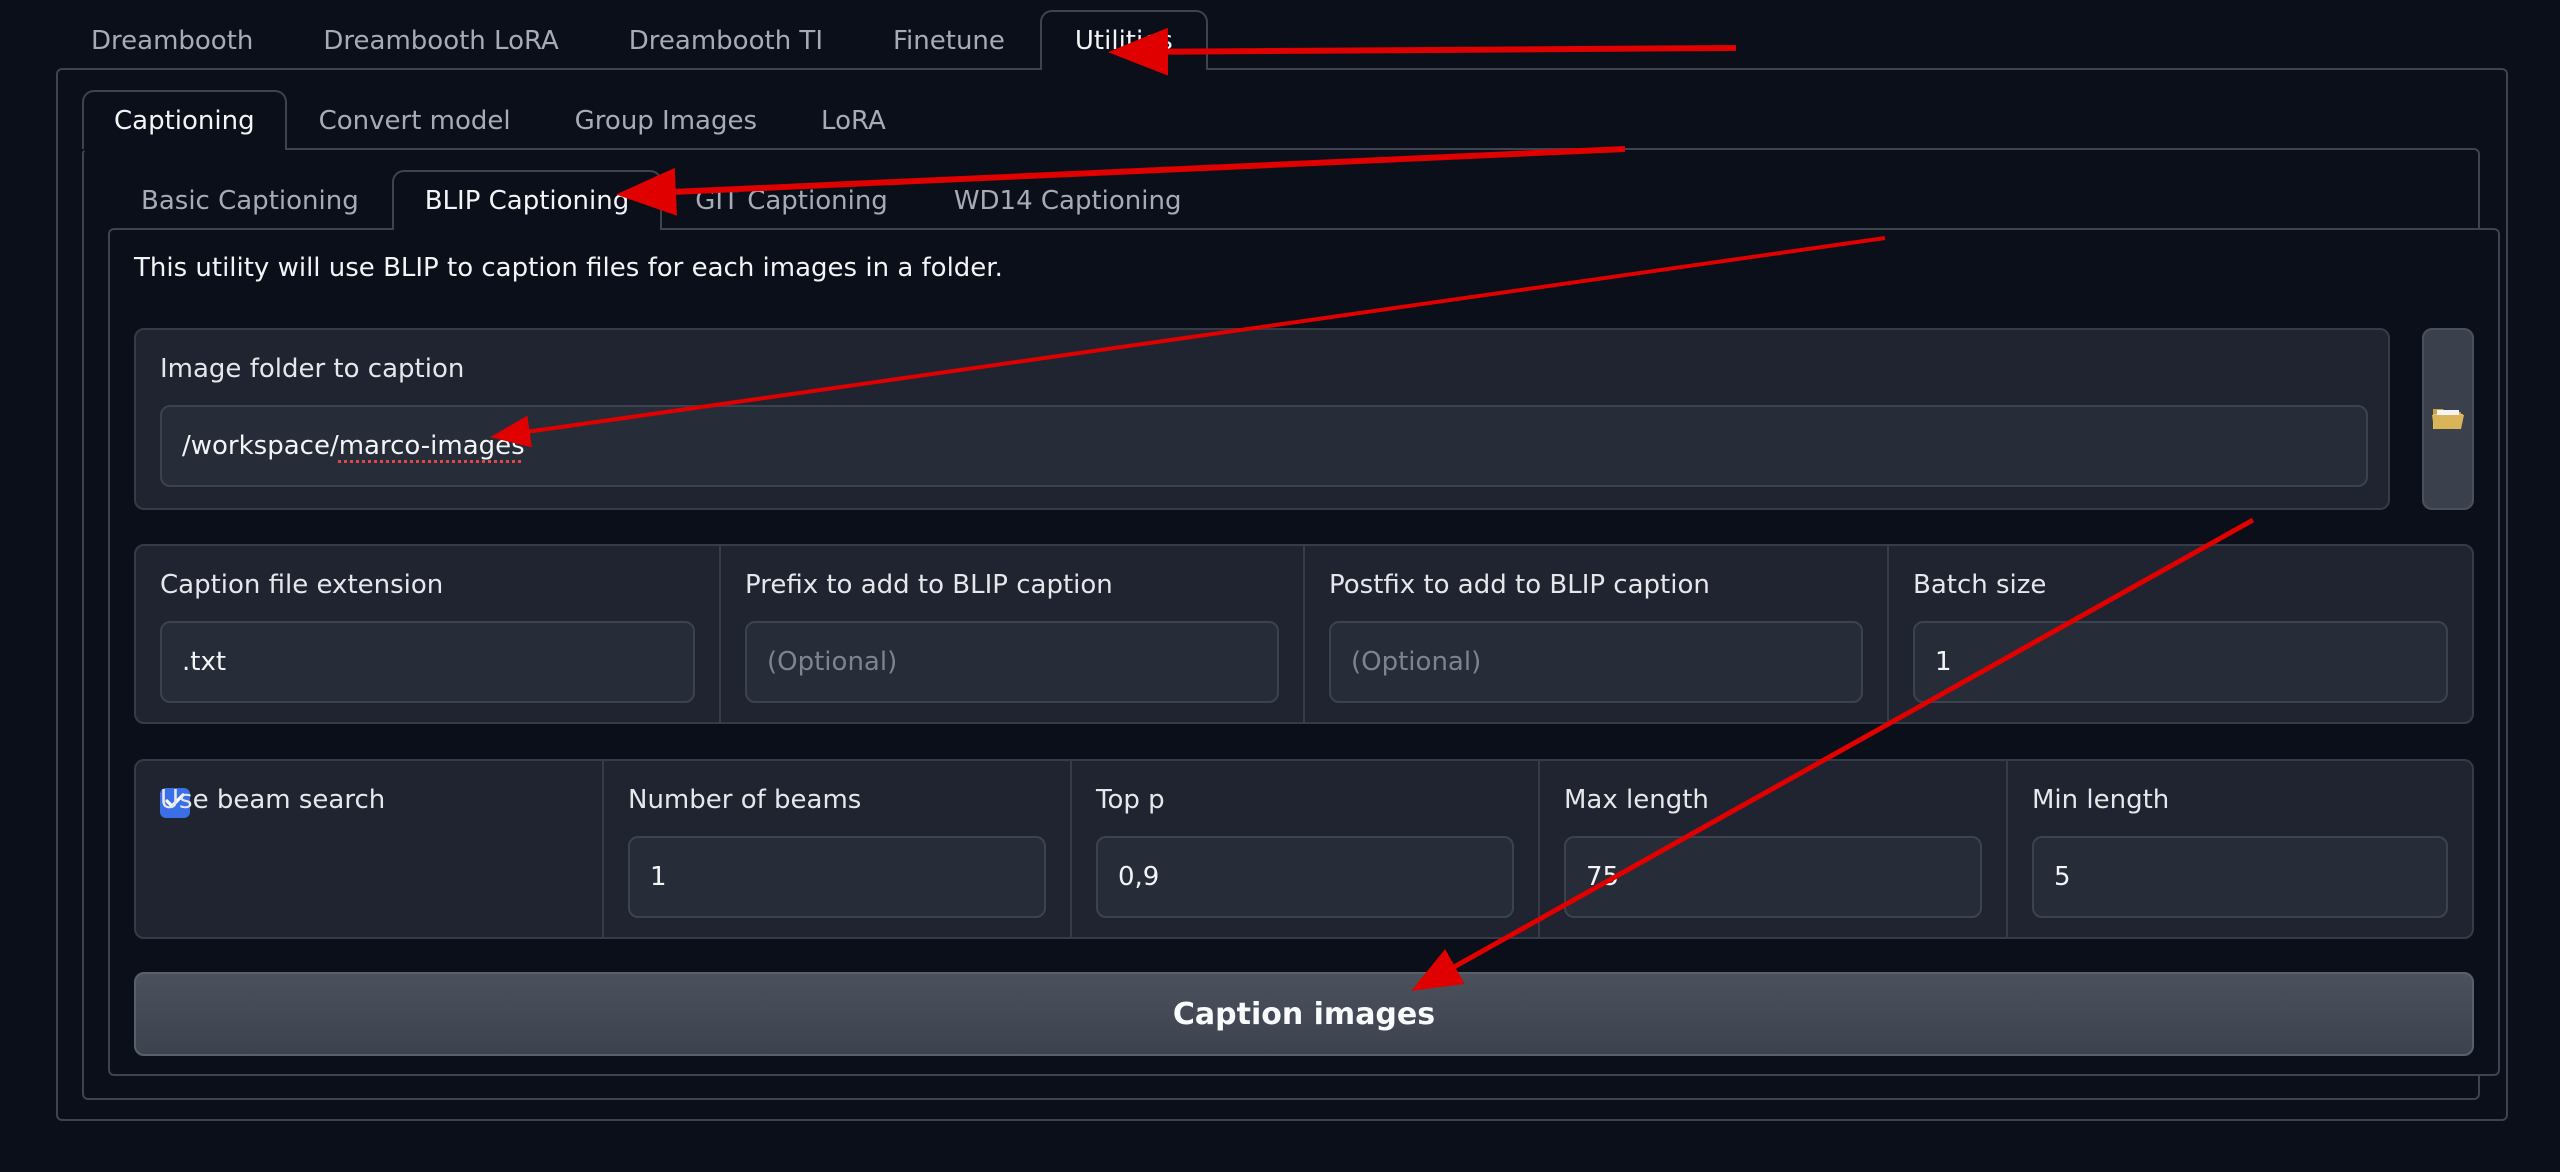 Image resolution: width=2560 pixels, height=1172 pixels. Describe the element at coordinates (302, 585) in the screenshot. I see `caption-extension-label: Caption file extension` at that location.